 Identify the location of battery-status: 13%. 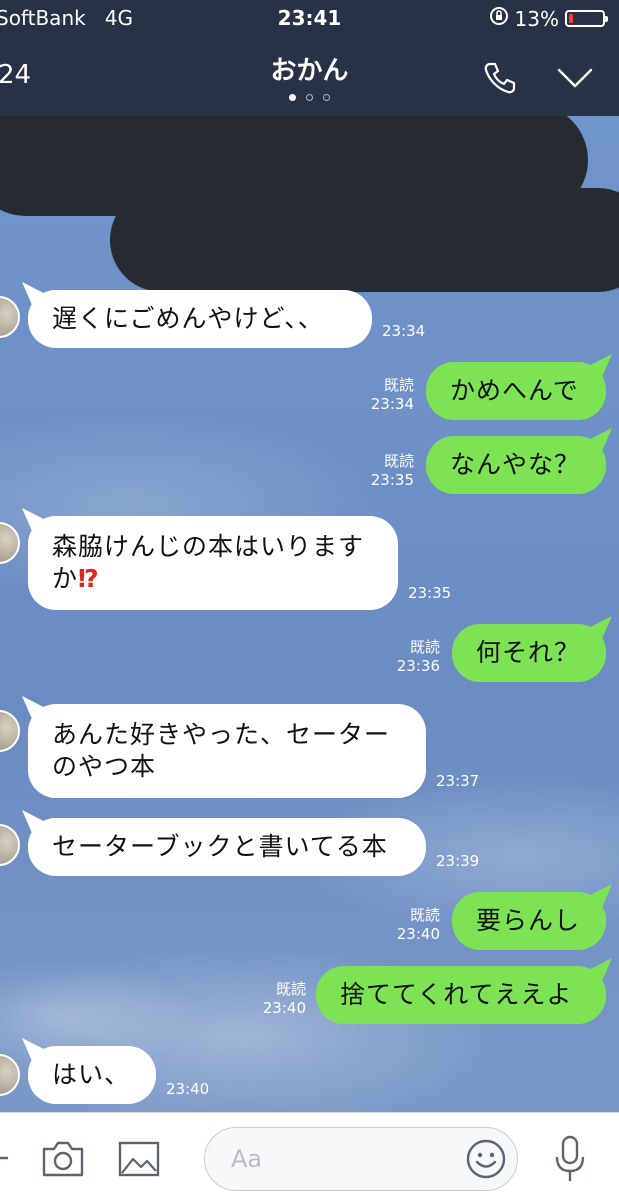
(548, 18).